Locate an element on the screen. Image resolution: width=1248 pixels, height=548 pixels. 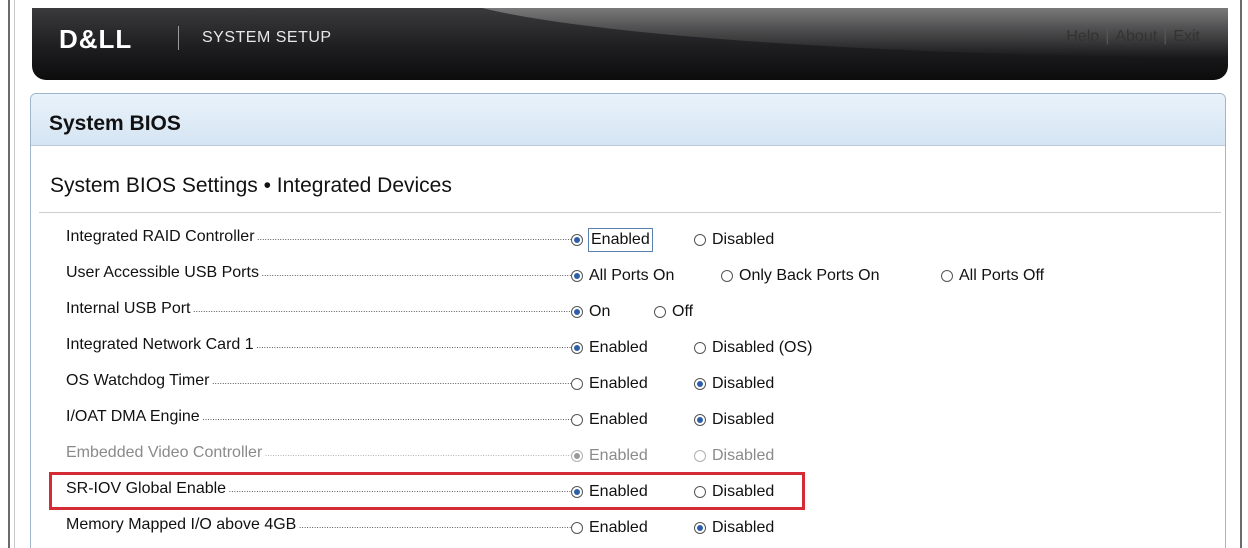
setting-row: I/OAT DMA Engine Enabled Disabled is located at coordinates (626, 420).